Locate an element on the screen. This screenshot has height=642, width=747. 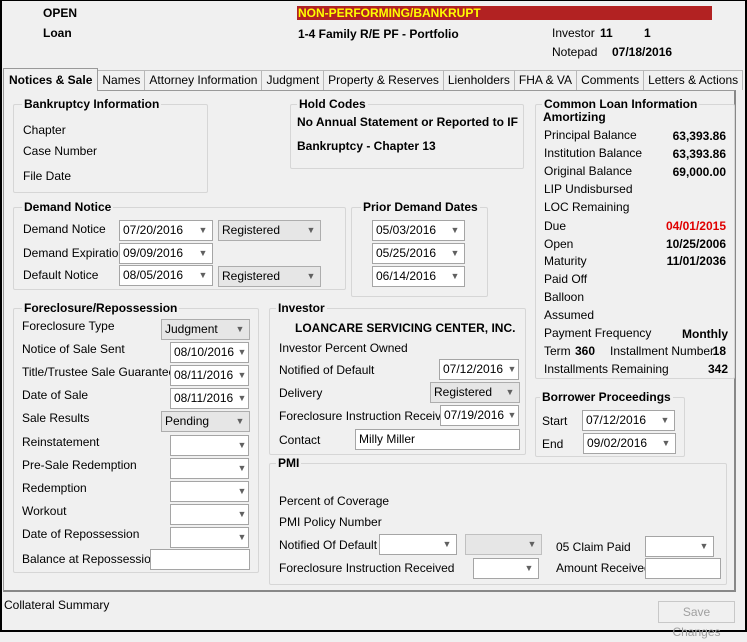
notepad-label: Notepad is located at coordinates (574, 52).